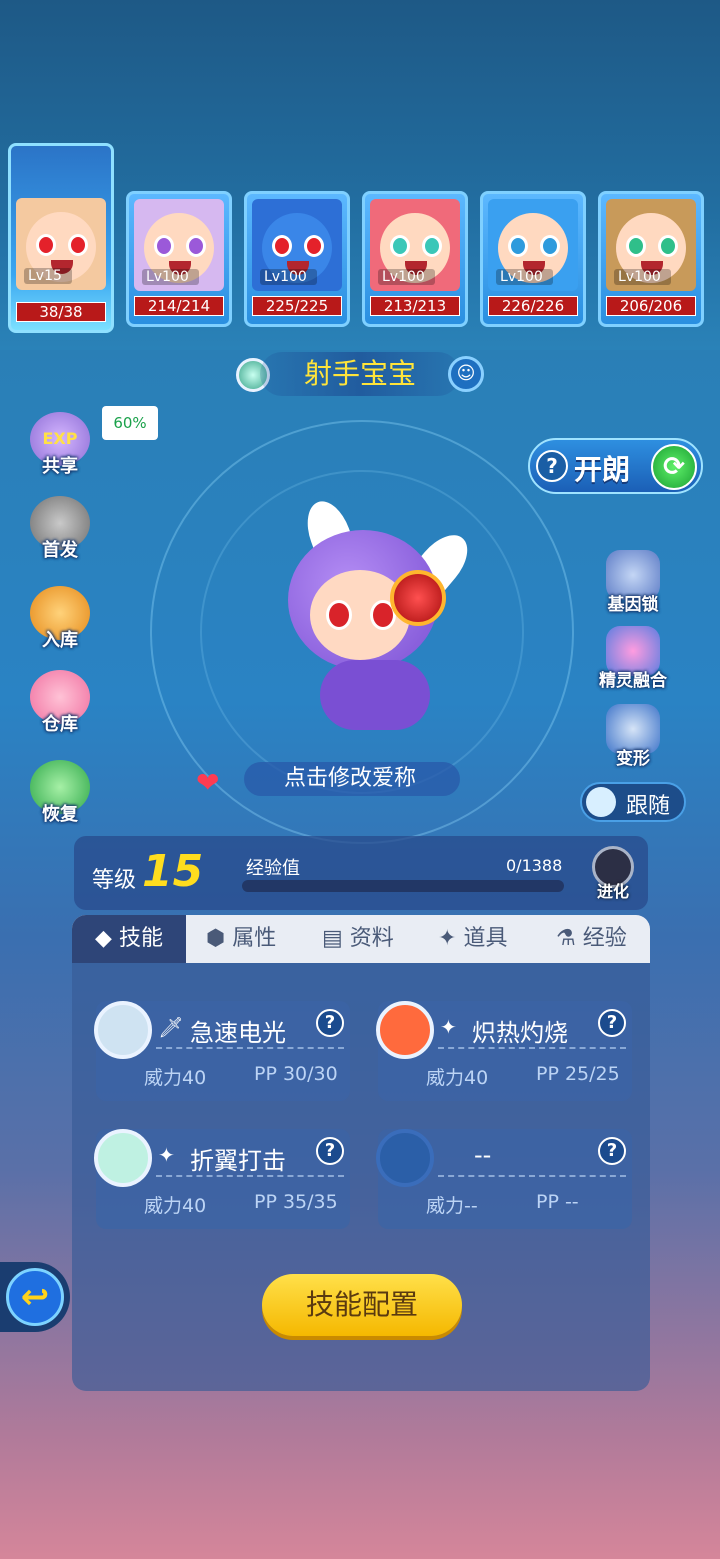 This screenshot has width=720, height=1559. What do you see at coordinates (466, 374) in the screenshot?
I see `pet-form-icon: ☺` at bounding box center [466, 374].